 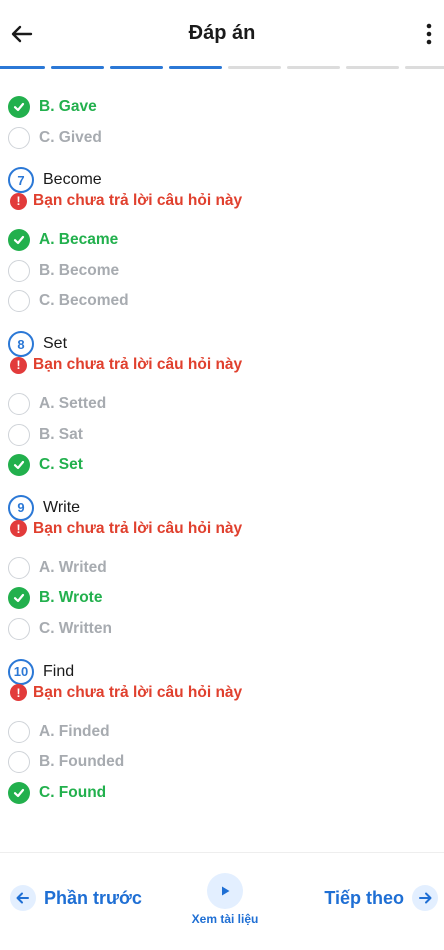 I want to click on option-label: C. Gived, so click(x=70, y=137).